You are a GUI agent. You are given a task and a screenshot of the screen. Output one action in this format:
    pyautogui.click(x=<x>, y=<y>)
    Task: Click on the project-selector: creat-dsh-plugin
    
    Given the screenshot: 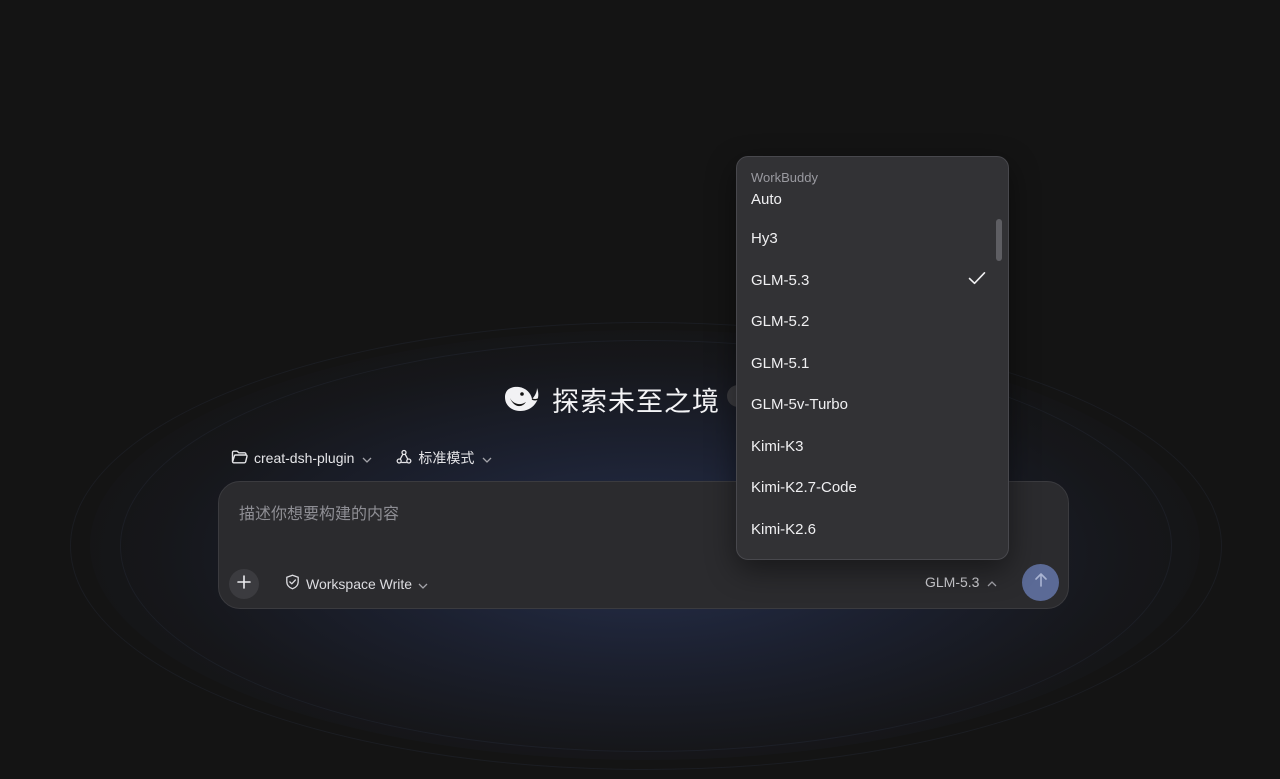 What is the action you would take?
    pyautogui.click(x=301, y=458)
    